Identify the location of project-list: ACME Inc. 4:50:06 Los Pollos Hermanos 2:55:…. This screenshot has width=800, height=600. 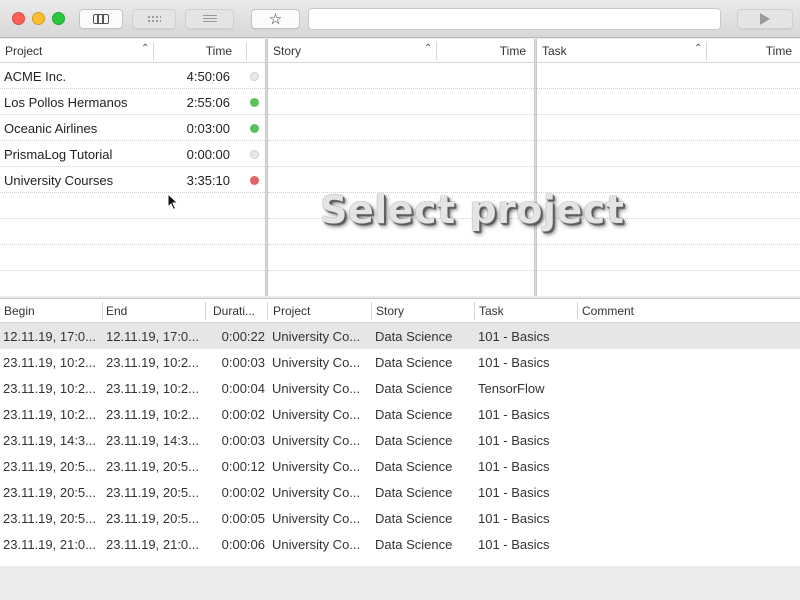
(132, 167).